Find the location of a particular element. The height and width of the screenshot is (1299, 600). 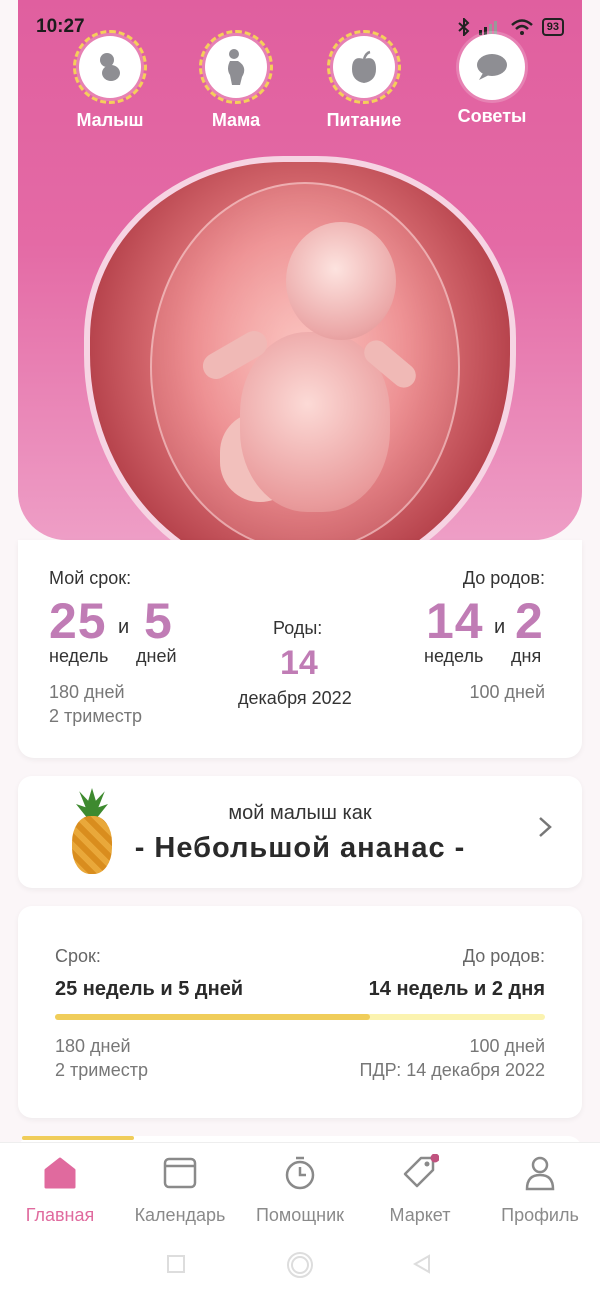

pregnant-woman-icon is located at coordinates (236, 67).